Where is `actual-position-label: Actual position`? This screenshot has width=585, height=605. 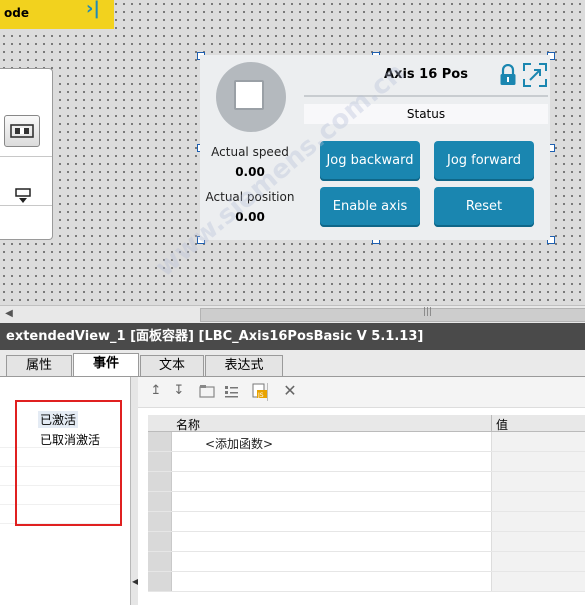
actual-position-label: Actual position is located at coordinates (250, 197).